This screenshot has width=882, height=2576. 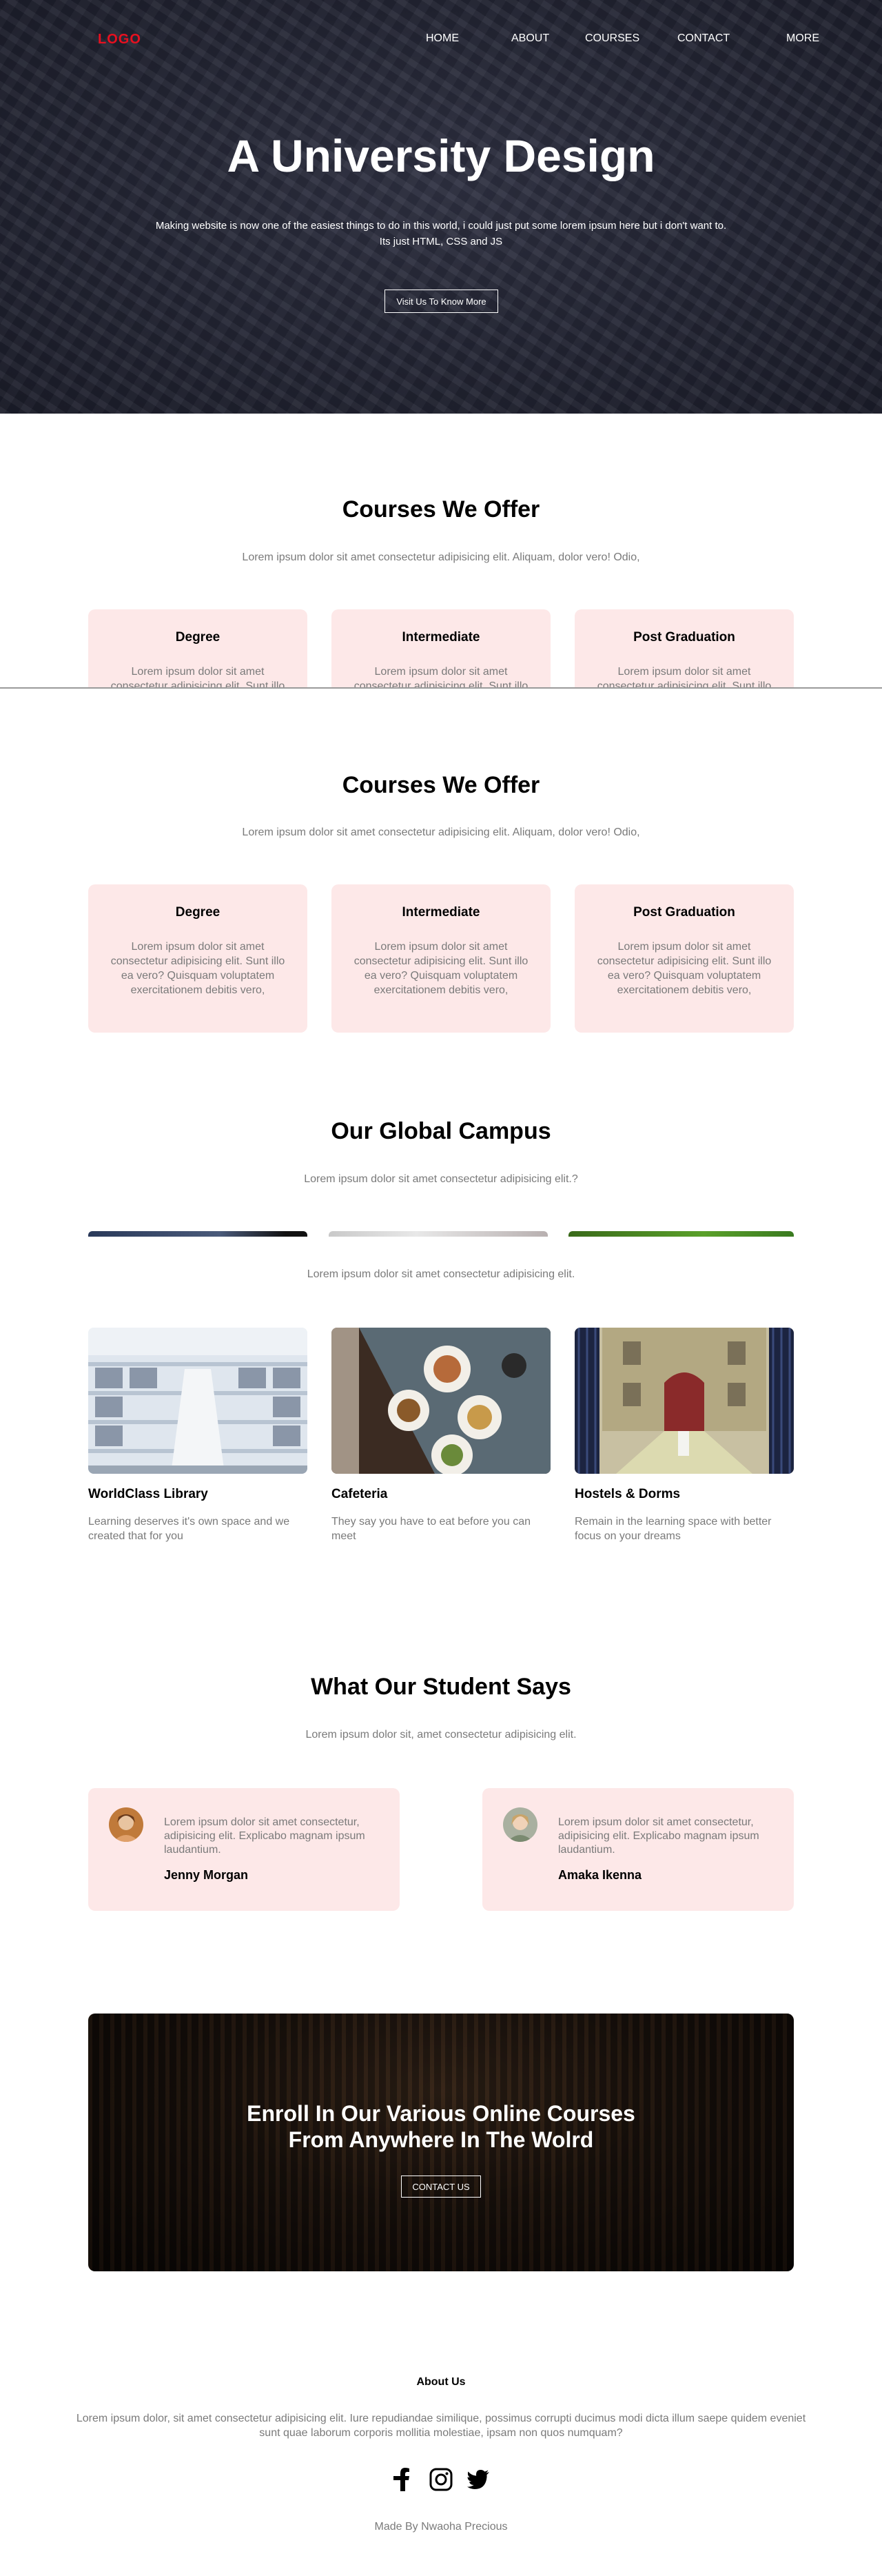 I want to click on facility-title: WorldClass Library, so click(x=148, y=1494).